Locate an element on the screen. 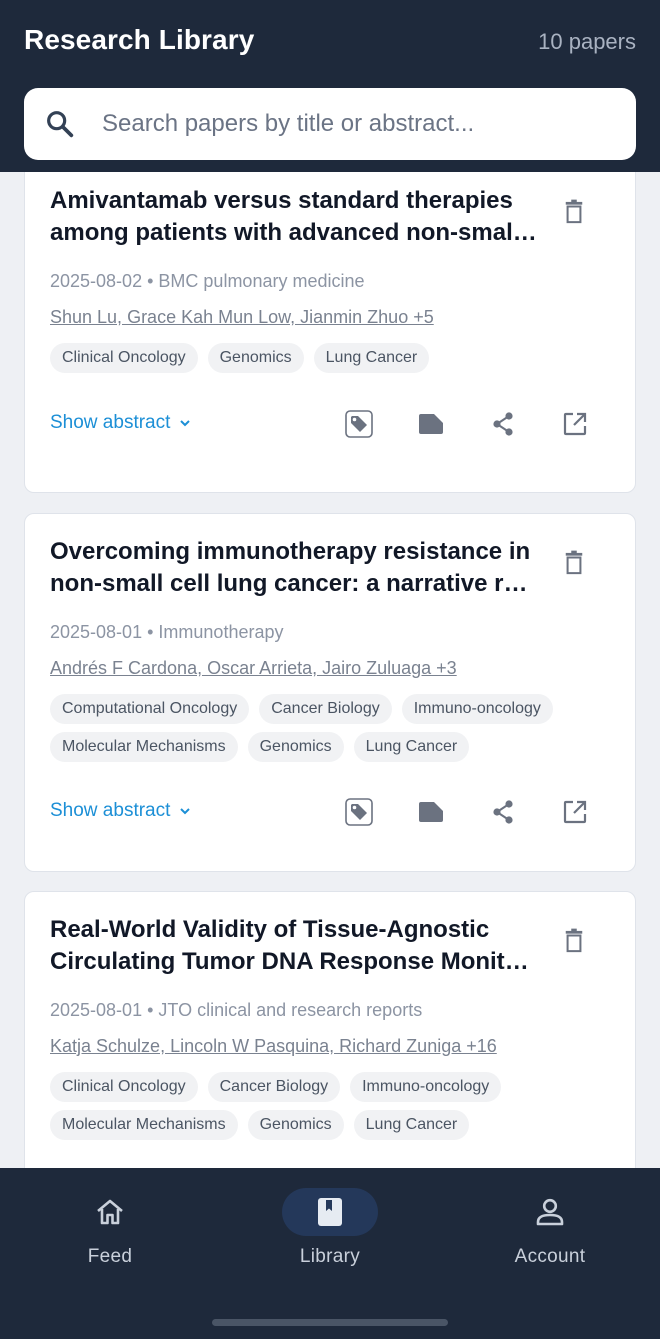 The image size is (660, 1339). person-icon is located at coordinates (550, 1212).